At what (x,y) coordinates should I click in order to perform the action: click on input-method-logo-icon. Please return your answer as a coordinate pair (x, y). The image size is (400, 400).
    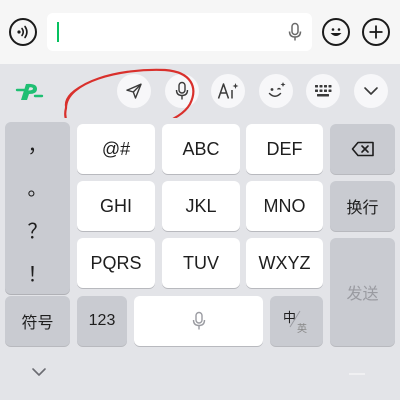
    Looking at the image, I should click on (29, 91).